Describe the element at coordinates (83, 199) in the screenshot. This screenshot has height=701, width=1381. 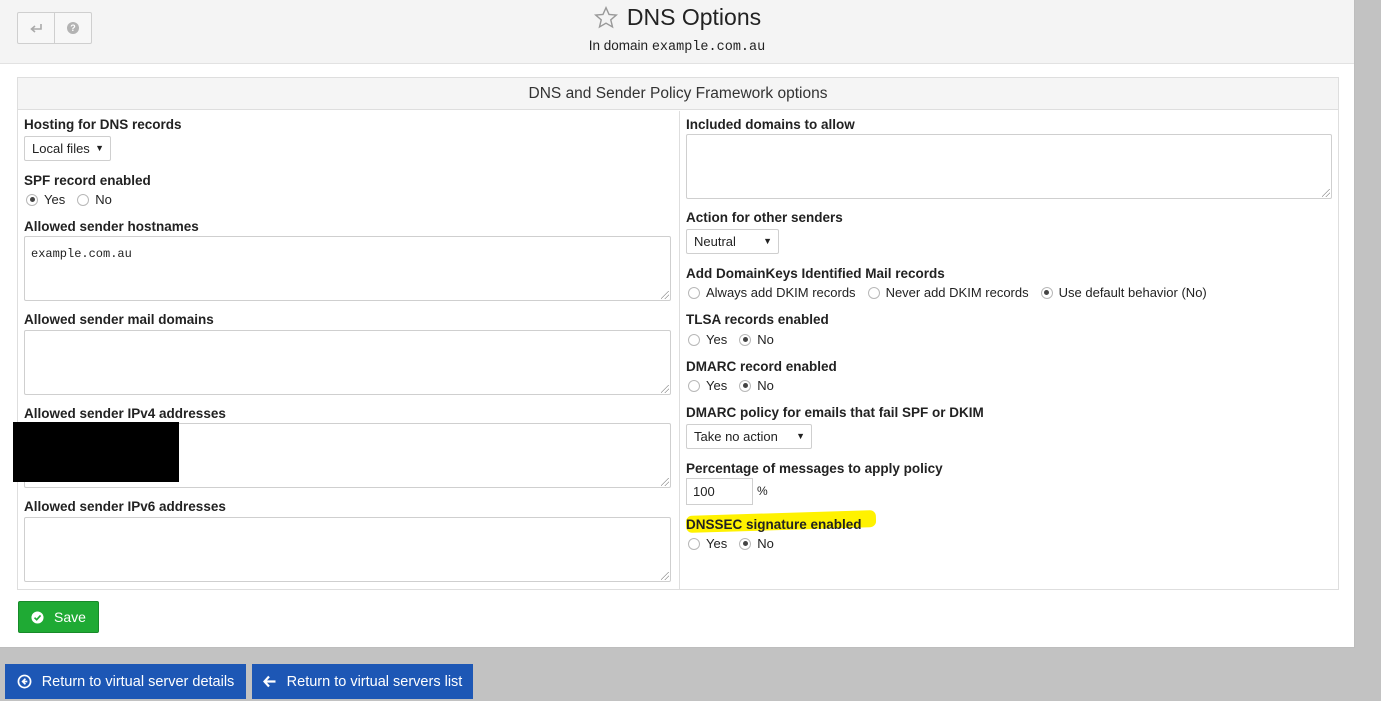
I see `spf-no-radio` at that location.